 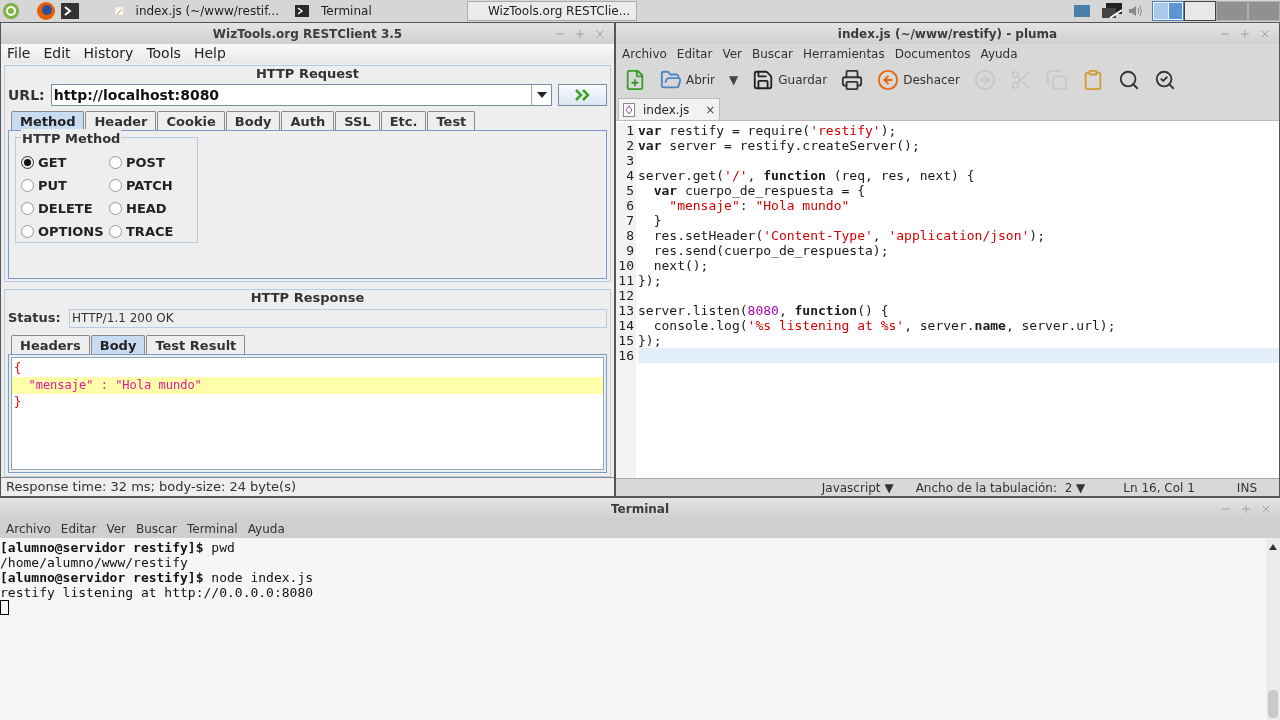 What do you see at coordinates (451, 120) in the screenshot?
I see `tab: Test` at bounding box center [451, 120].